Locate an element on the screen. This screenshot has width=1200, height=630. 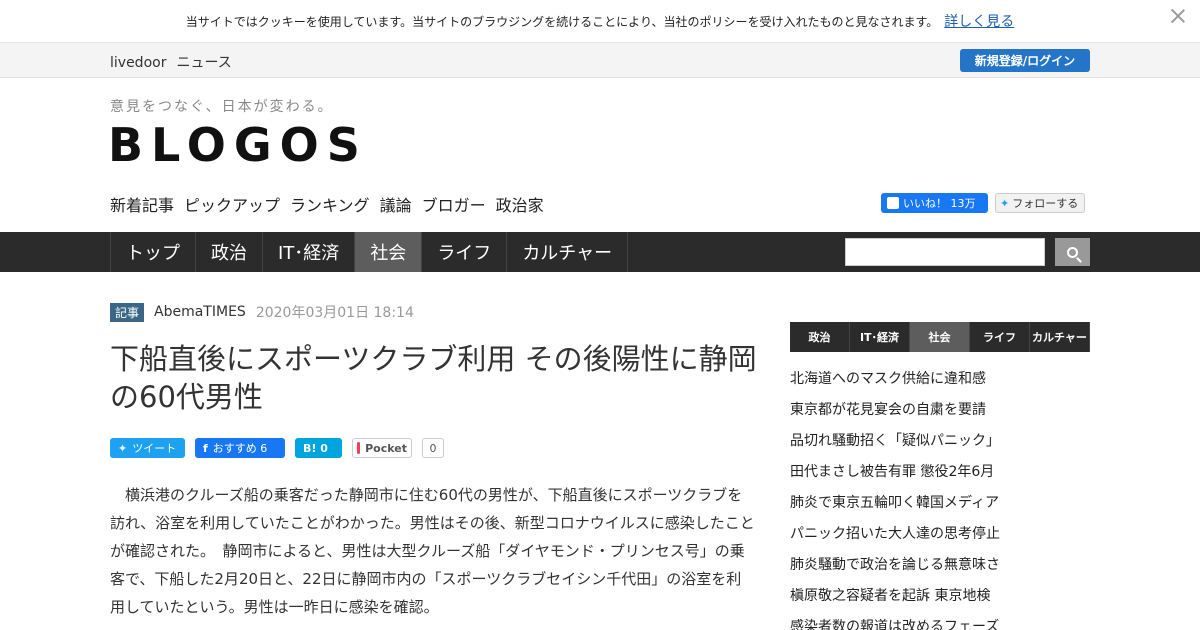
search-icon is located at coordinates (1072, 252).